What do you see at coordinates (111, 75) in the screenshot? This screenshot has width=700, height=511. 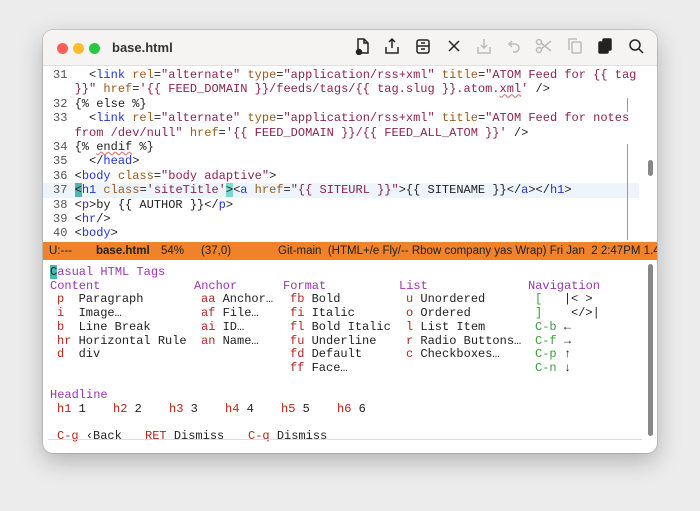 I see `code-token: link` at bounding box center [111, 75].